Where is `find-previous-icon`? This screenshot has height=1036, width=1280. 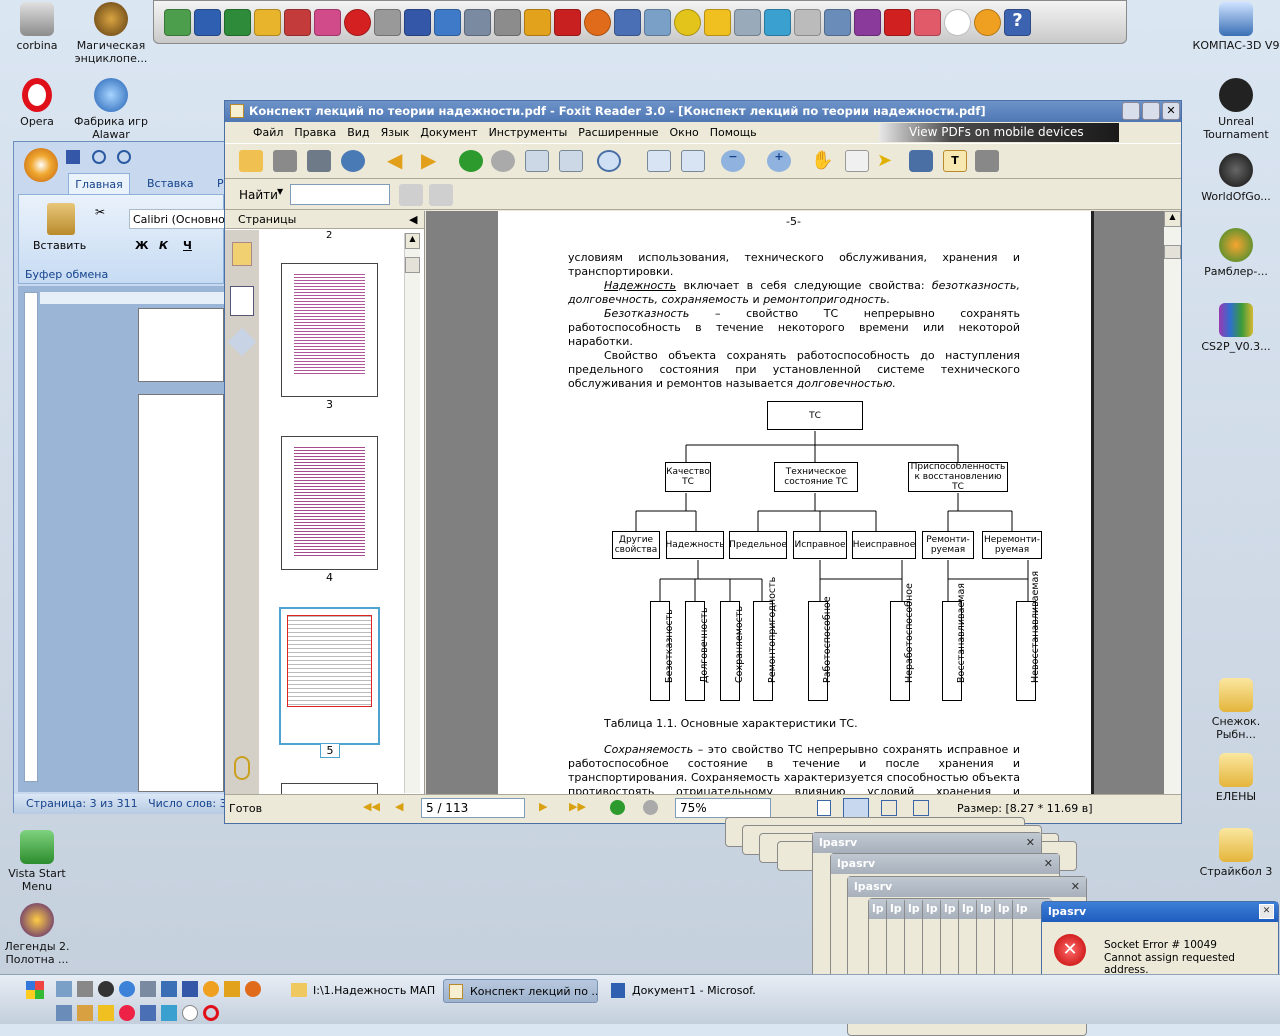 find-previous-icon is located at coordinates (411, 195).